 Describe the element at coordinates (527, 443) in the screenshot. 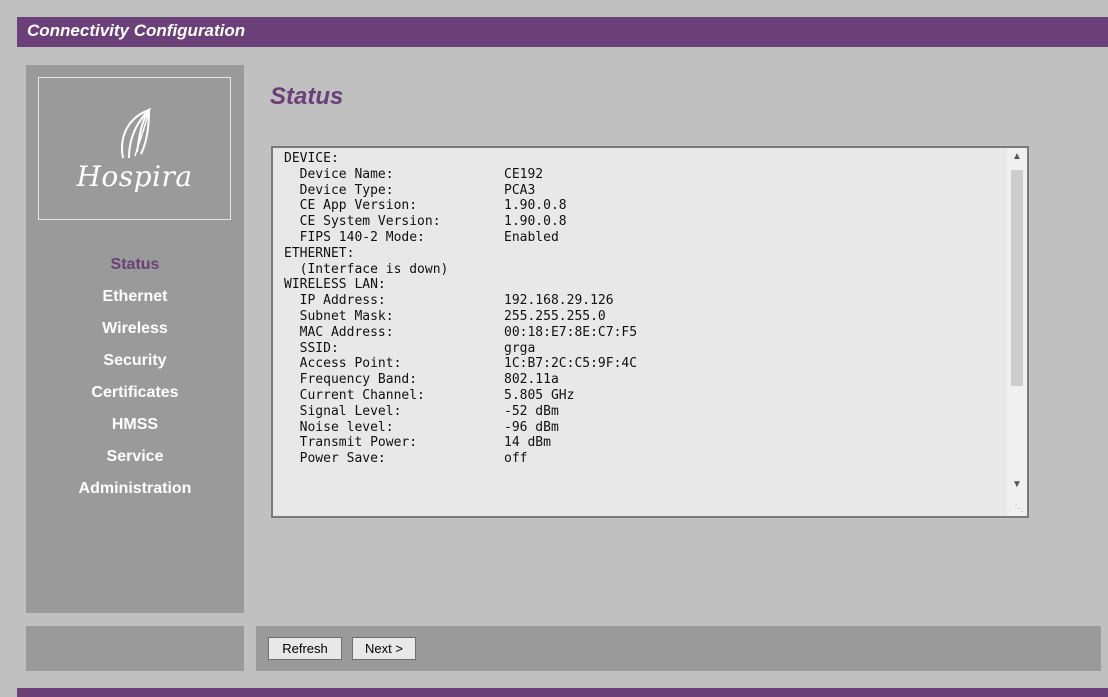

I see `status-line-value: 14 dBm` at that location.